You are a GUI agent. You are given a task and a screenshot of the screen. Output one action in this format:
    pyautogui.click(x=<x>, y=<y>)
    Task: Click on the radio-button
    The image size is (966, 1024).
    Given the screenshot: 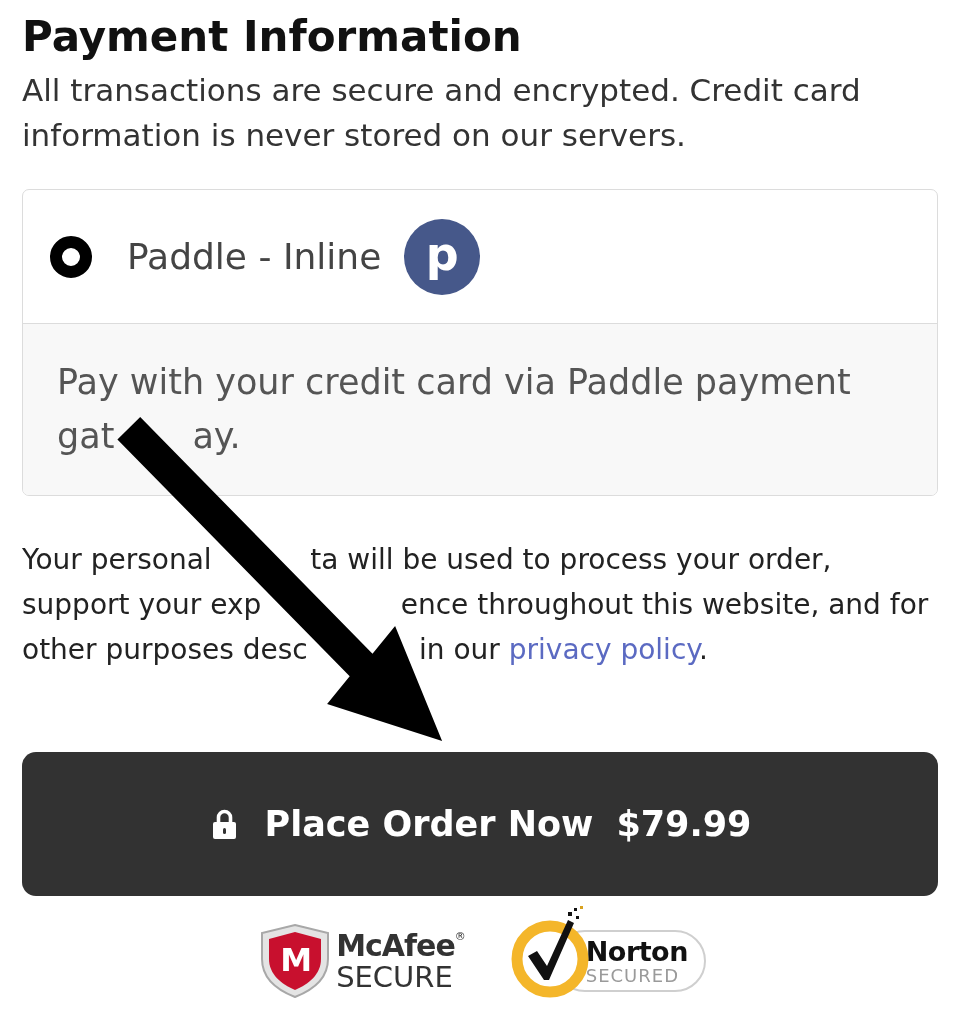 What is the action you would take?
    pyautogui.click(x=71, y=256)
    